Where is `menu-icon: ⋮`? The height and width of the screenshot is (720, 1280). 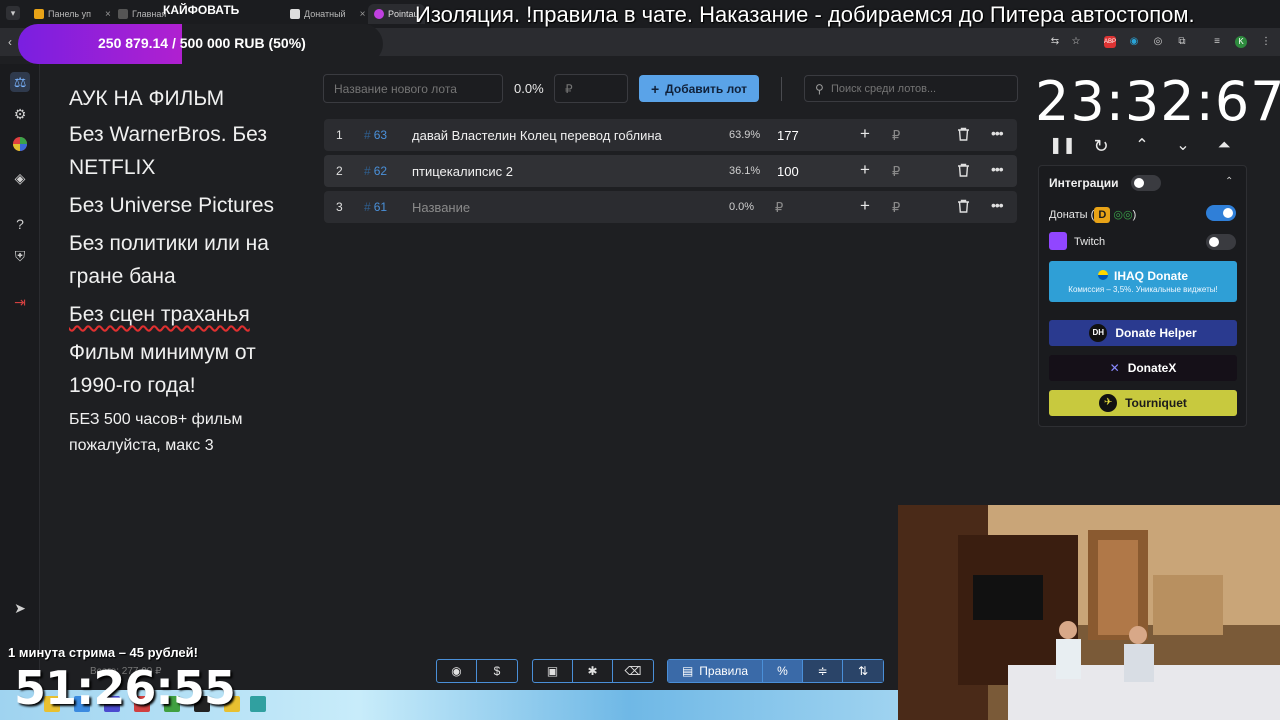 menu-icon: ⋮ is located at coordinates (1266, 42).